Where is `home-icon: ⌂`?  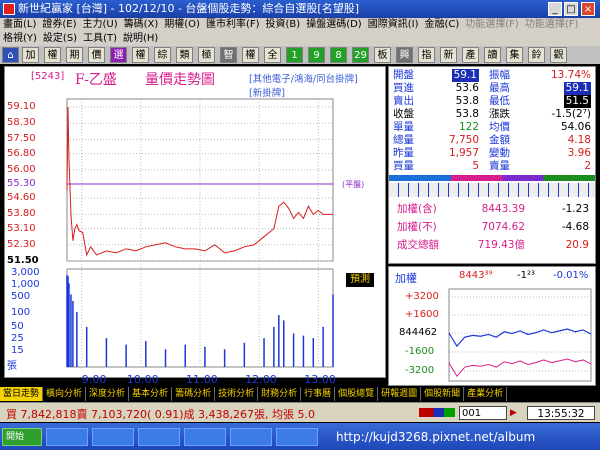 home-icon: ⌂ is located at coordinates (10, 55).